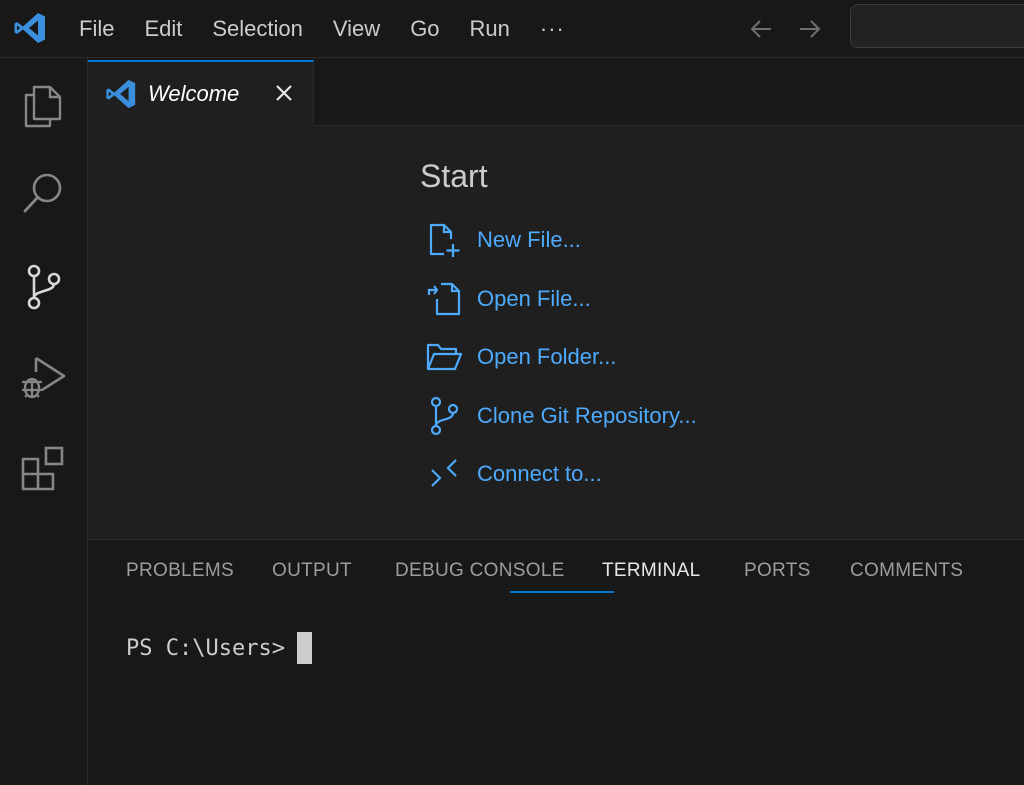  I want to click on tab-output: OUTPUT, so click(312, 577).